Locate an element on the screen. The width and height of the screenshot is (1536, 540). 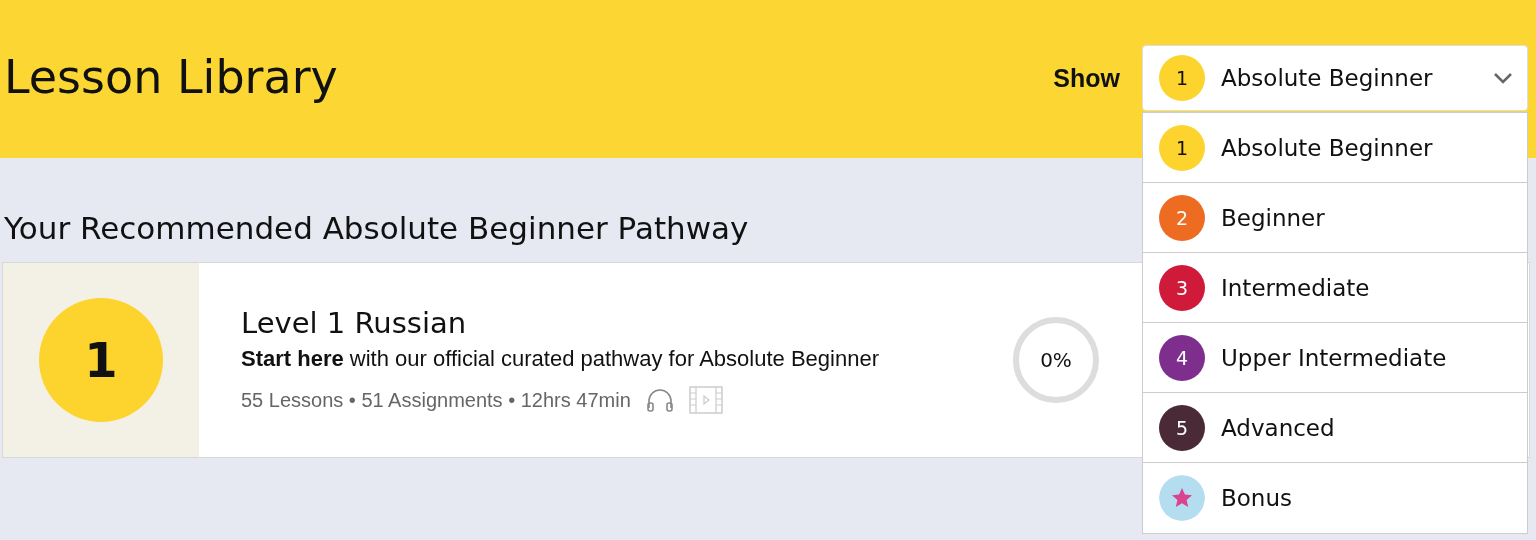
level-dropdown: 1 Absolute Beginner is located at coordinates (1335, 78).